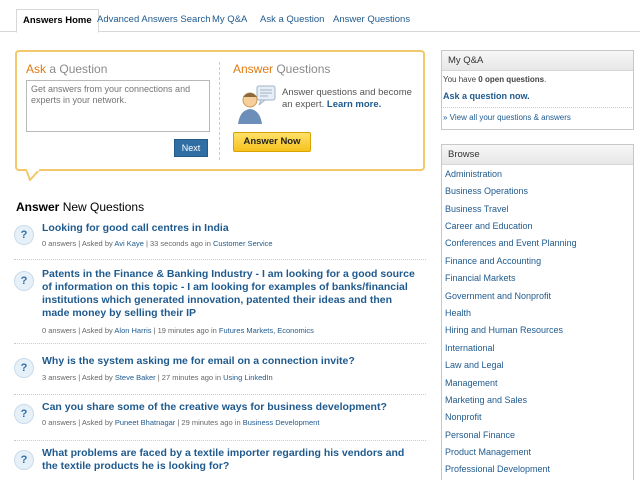 The image size is (640, 480). I want to click on browse-item: Personal Finance, so click(480, 435).